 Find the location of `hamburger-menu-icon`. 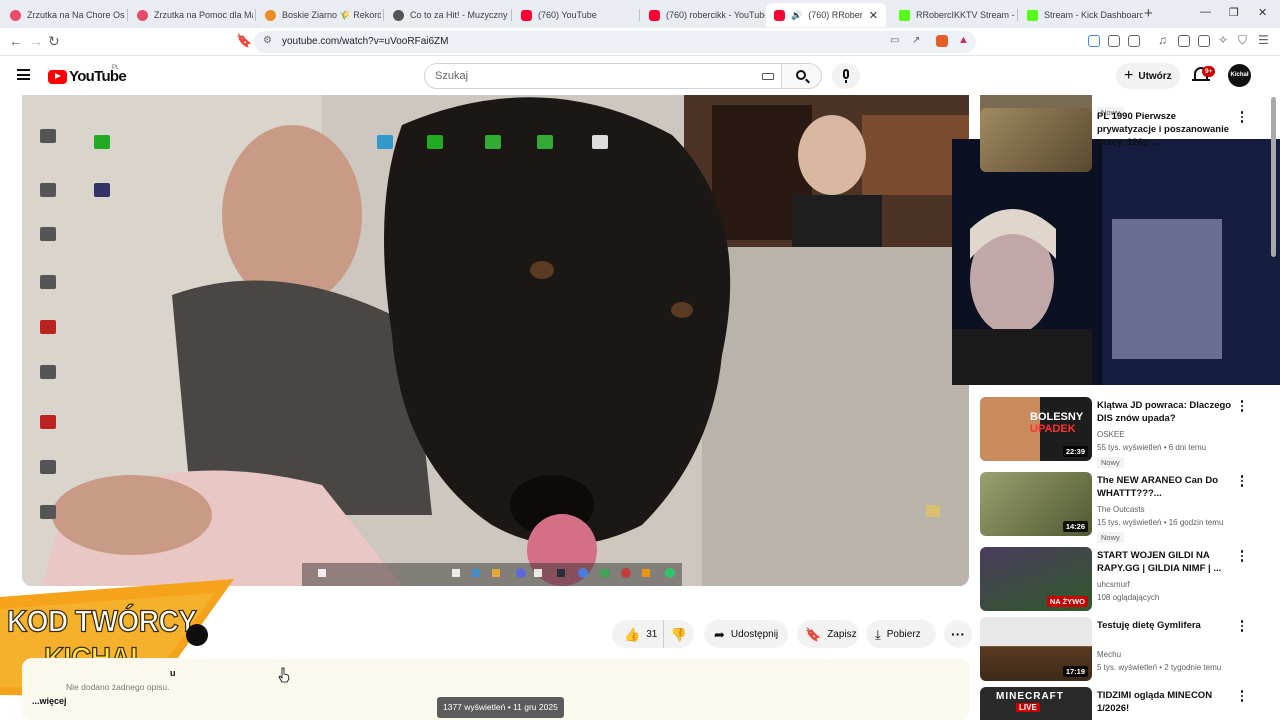

hamburger-menu-icon is located at coordinates (23, 74).